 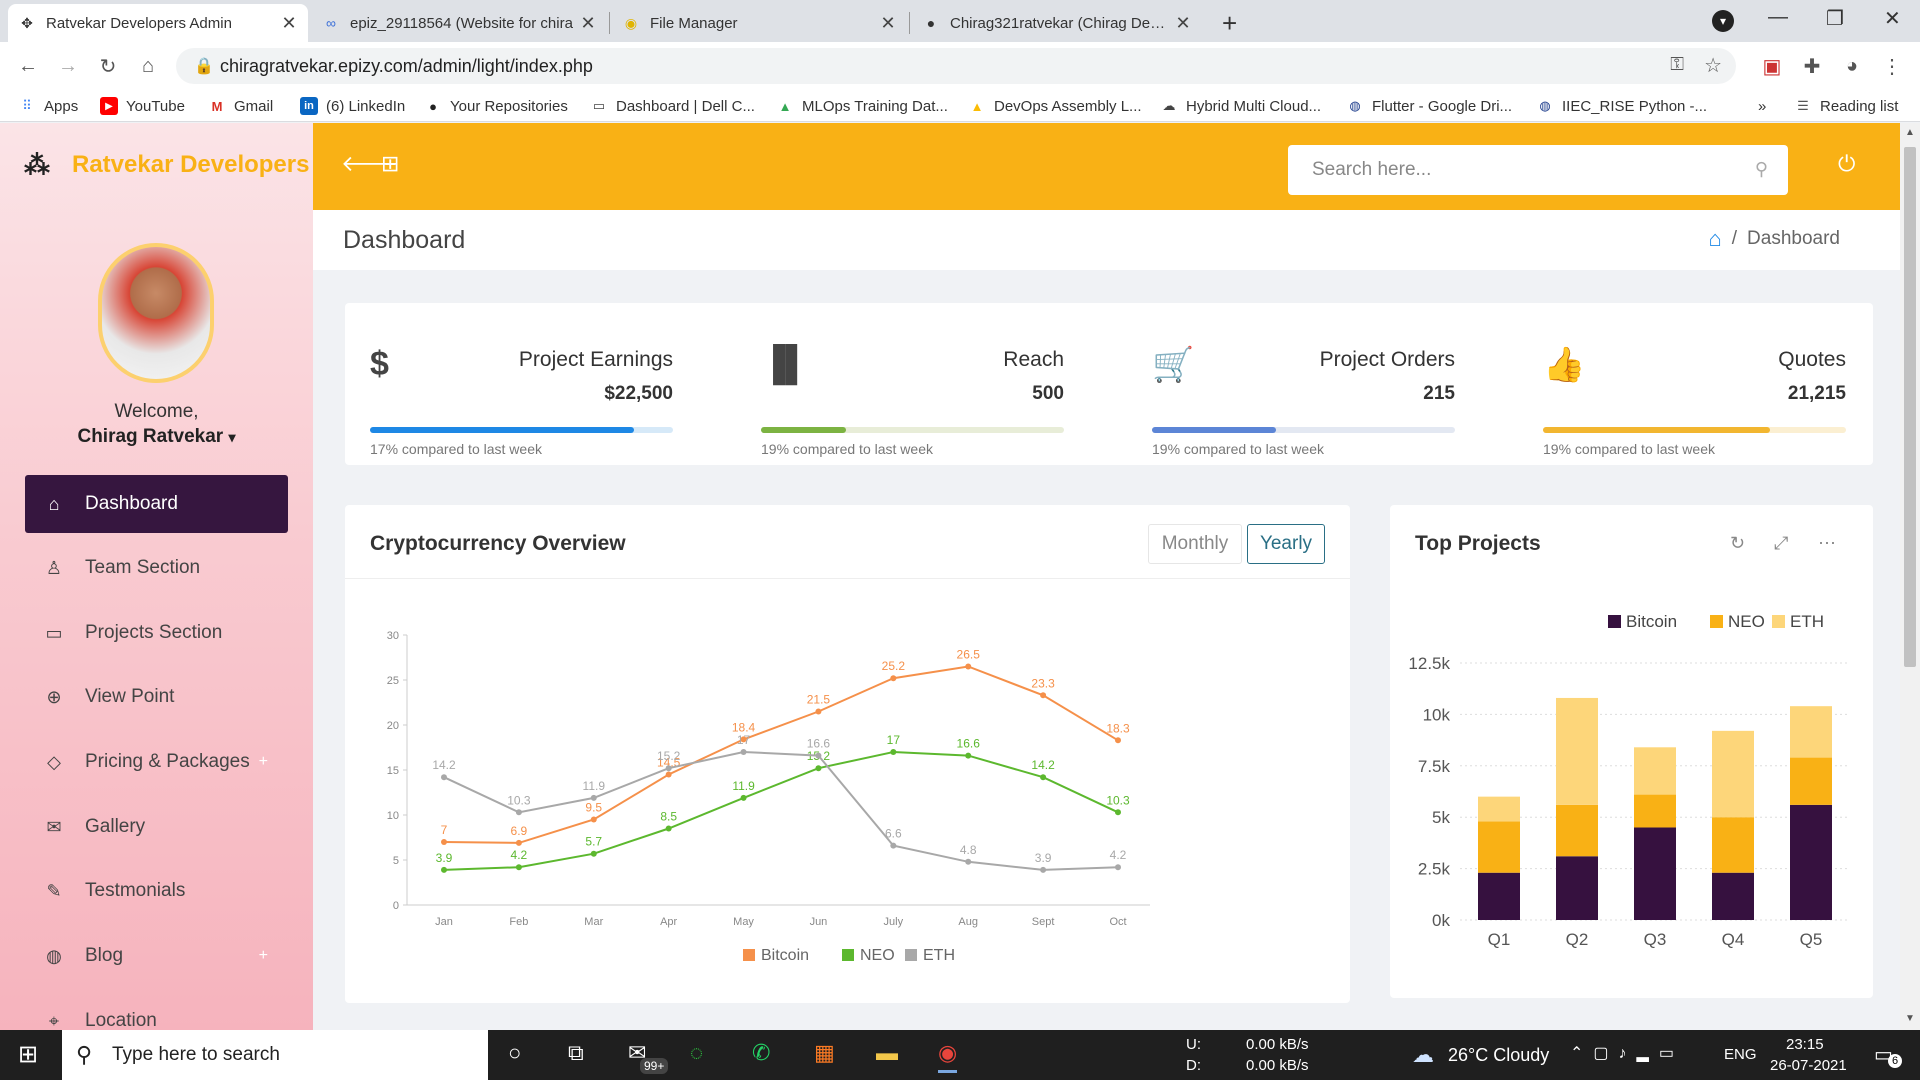 What do you see at coordinates (1852, 66) in the screenshot?
I see `profile-avatar: ◕` at bounding box center [1852, 66].